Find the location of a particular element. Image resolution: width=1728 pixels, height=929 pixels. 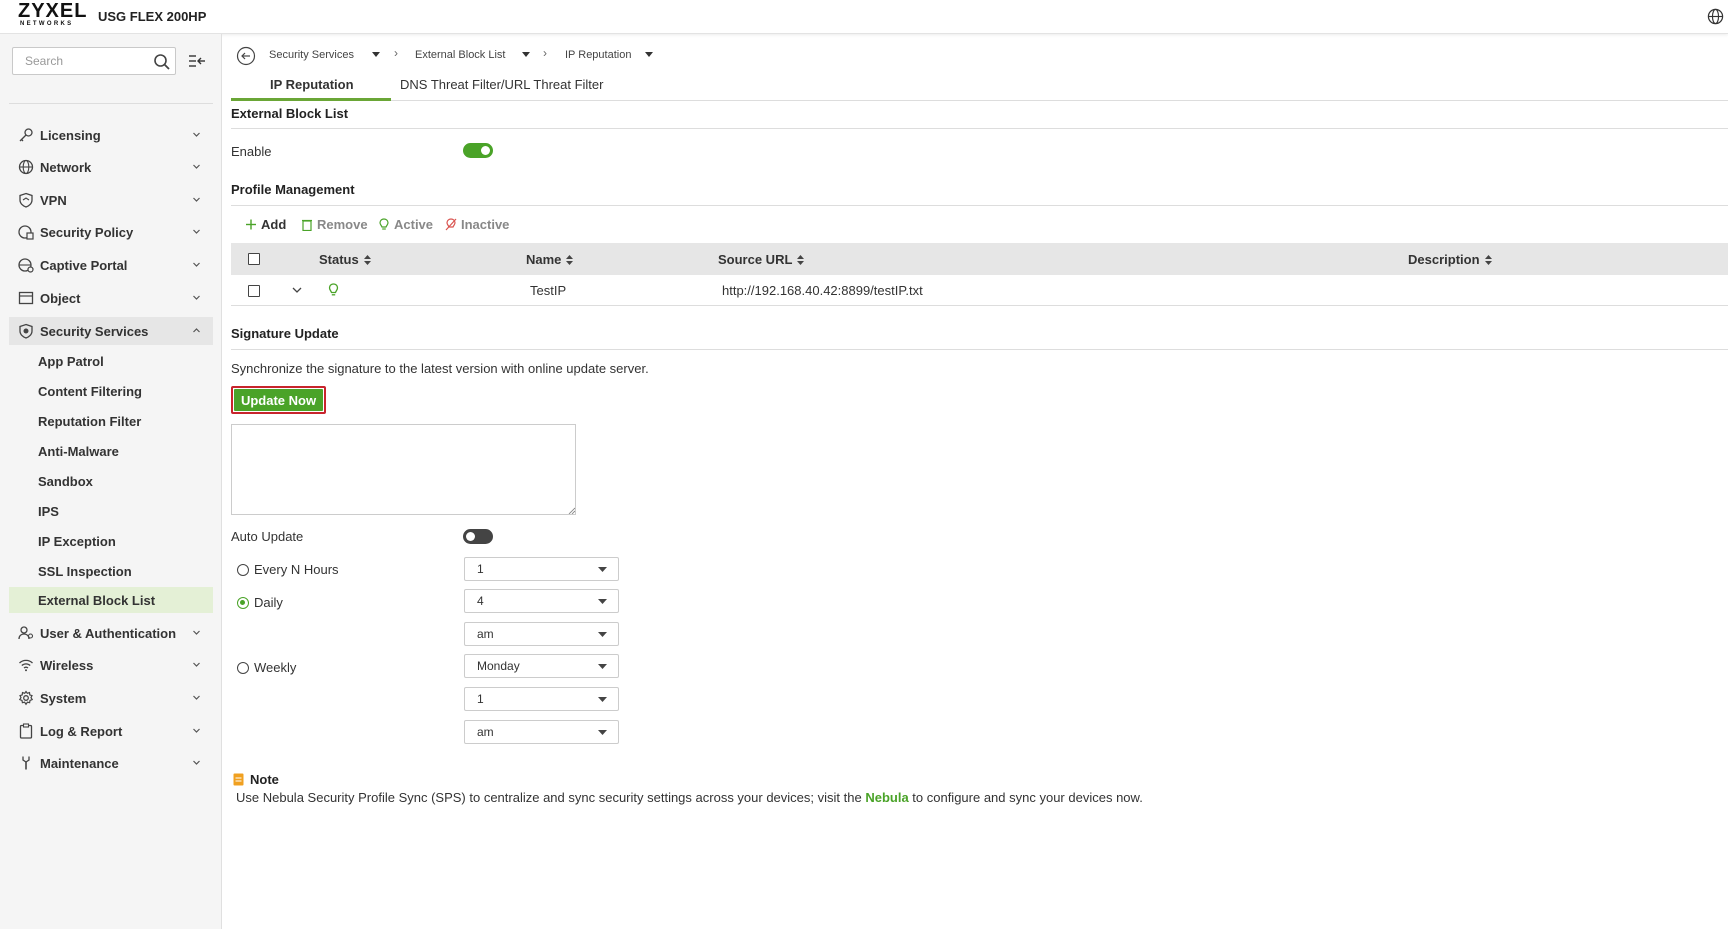

sort-icon is located at coordinates (367, 259).